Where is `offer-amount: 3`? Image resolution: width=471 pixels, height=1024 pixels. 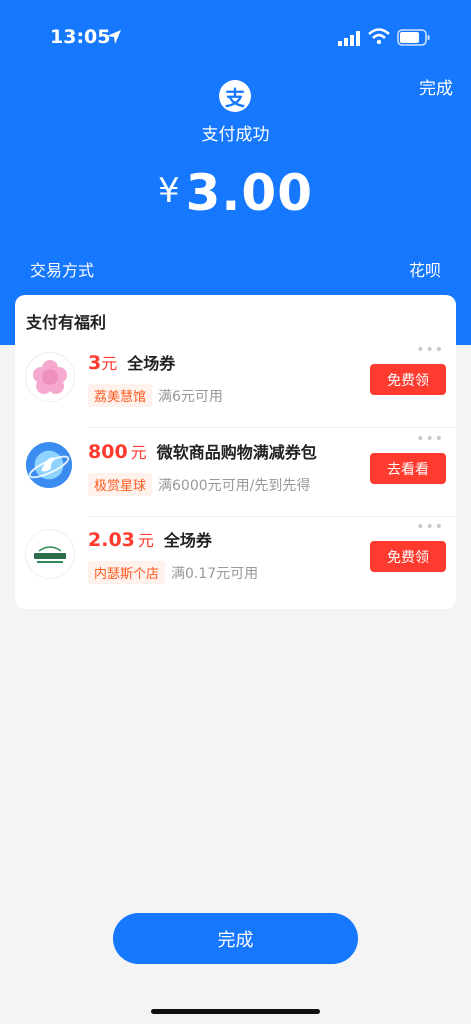 offer-amount: 3 is located at coordinates (95, 363).